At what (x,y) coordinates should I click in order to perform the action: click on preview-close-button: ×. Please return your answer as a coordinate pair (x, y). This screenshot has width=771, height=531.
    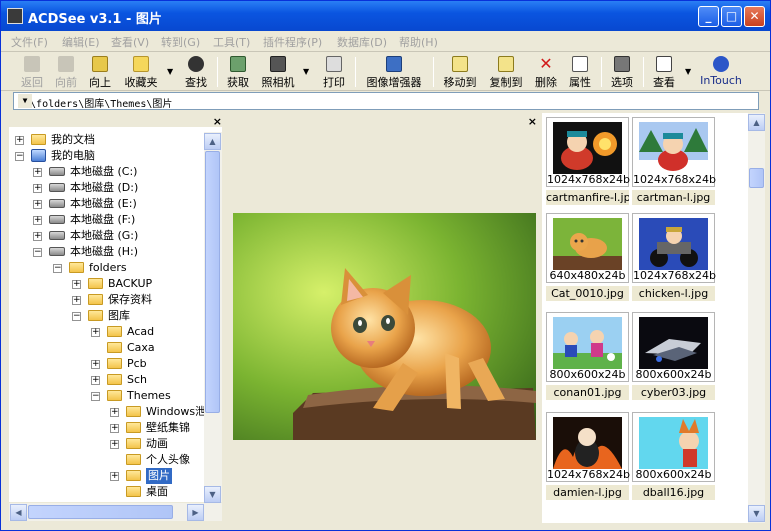
    Looking at the image, I should click on (532, 121).